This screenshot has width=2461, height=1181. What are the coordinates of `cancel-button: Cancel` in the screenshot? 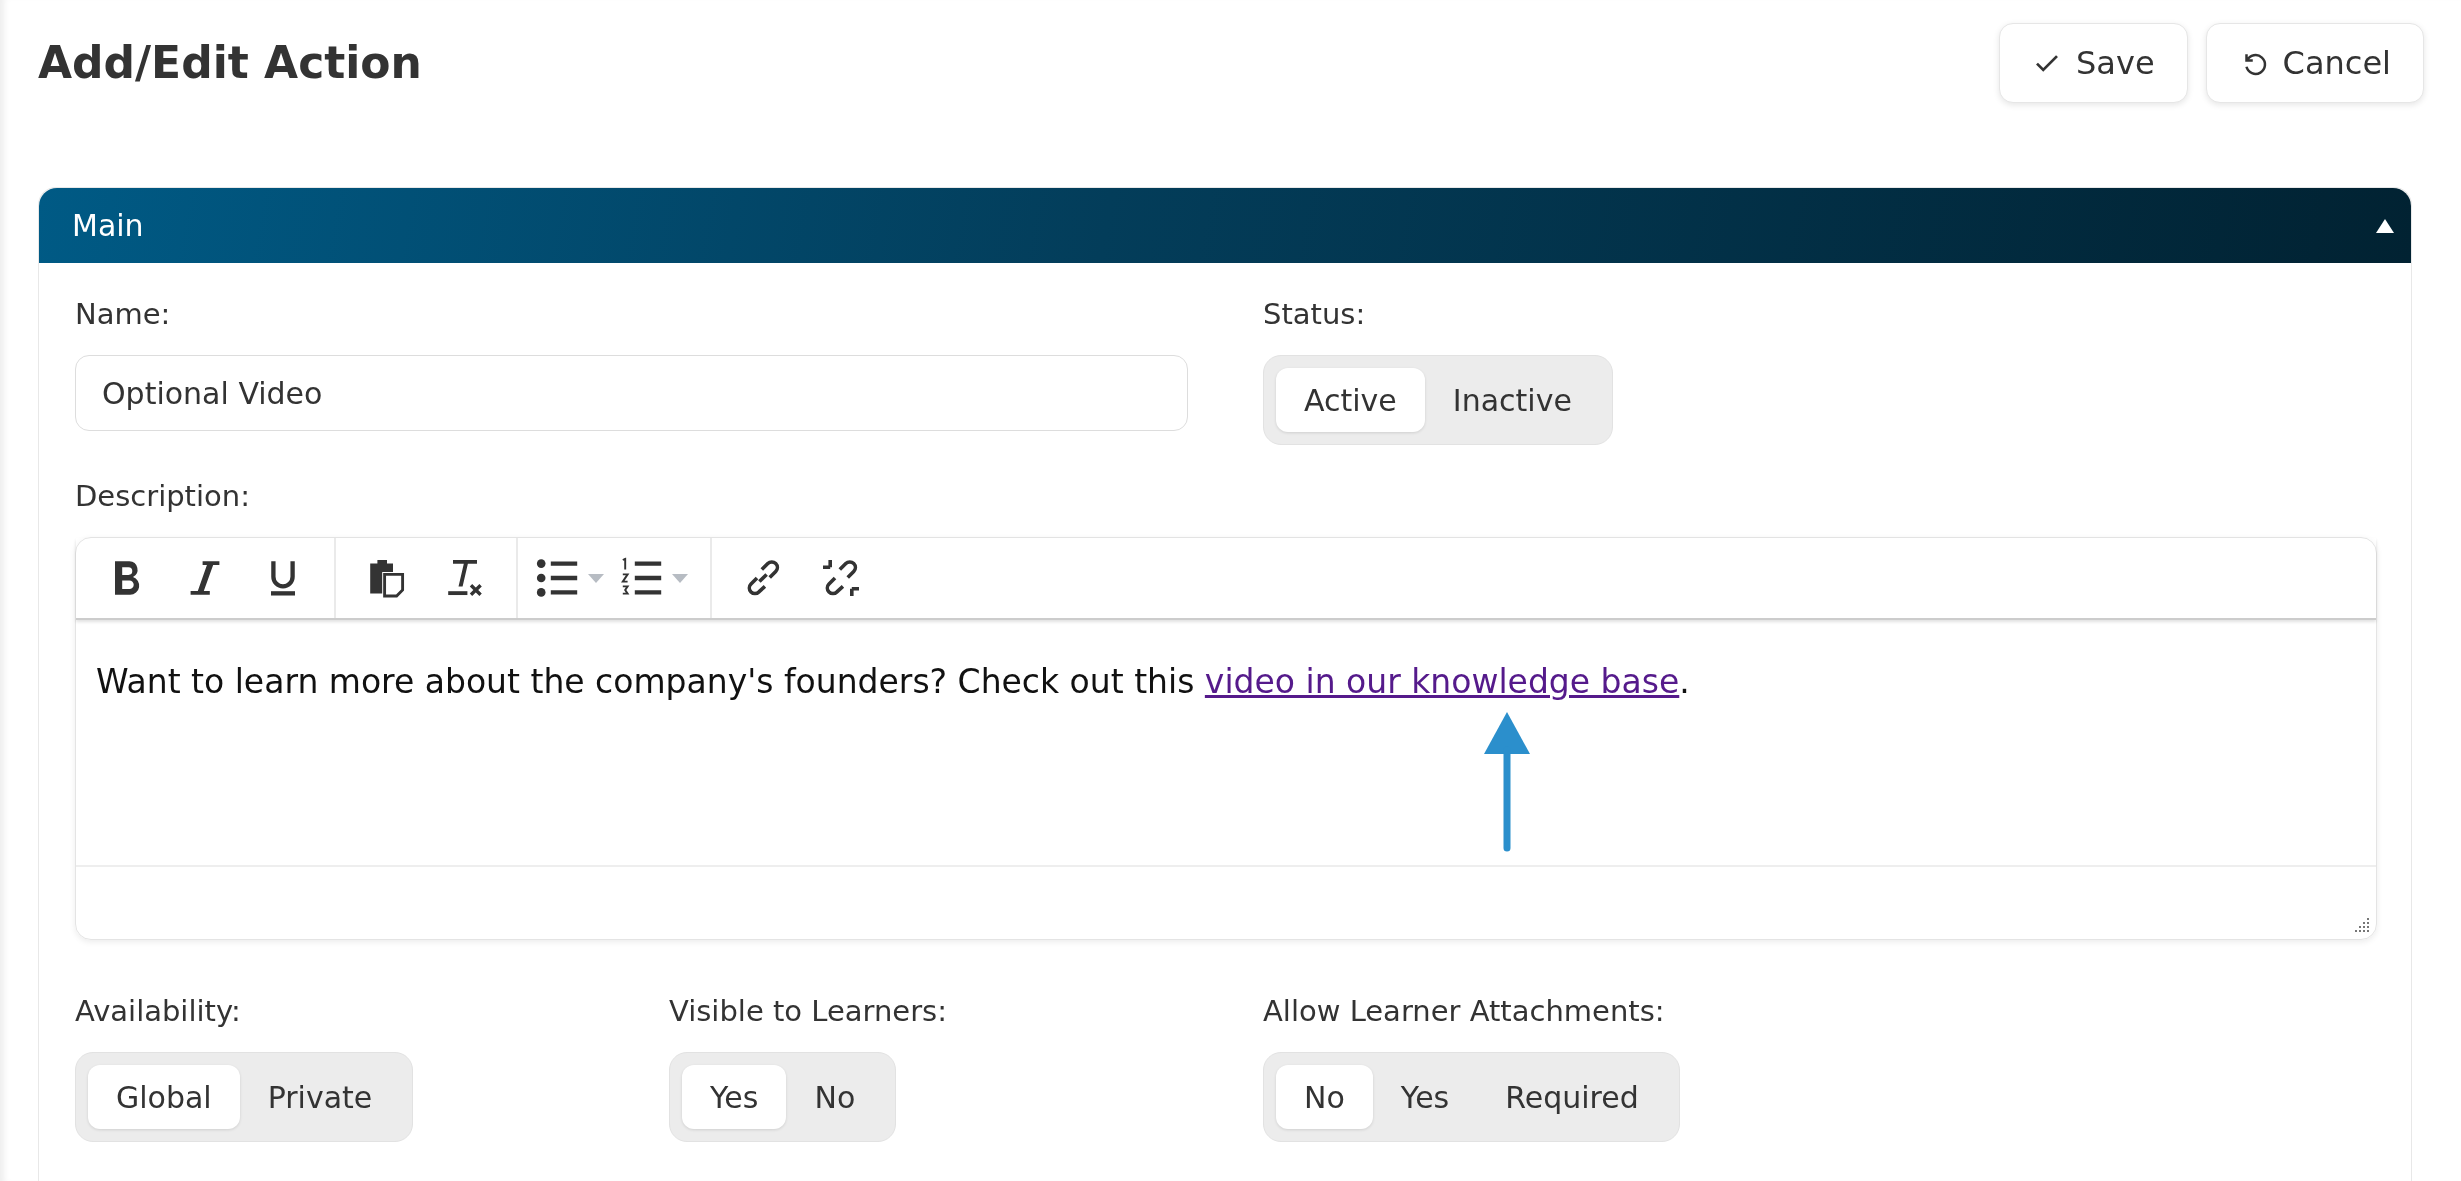 It's located at (2314, 62).